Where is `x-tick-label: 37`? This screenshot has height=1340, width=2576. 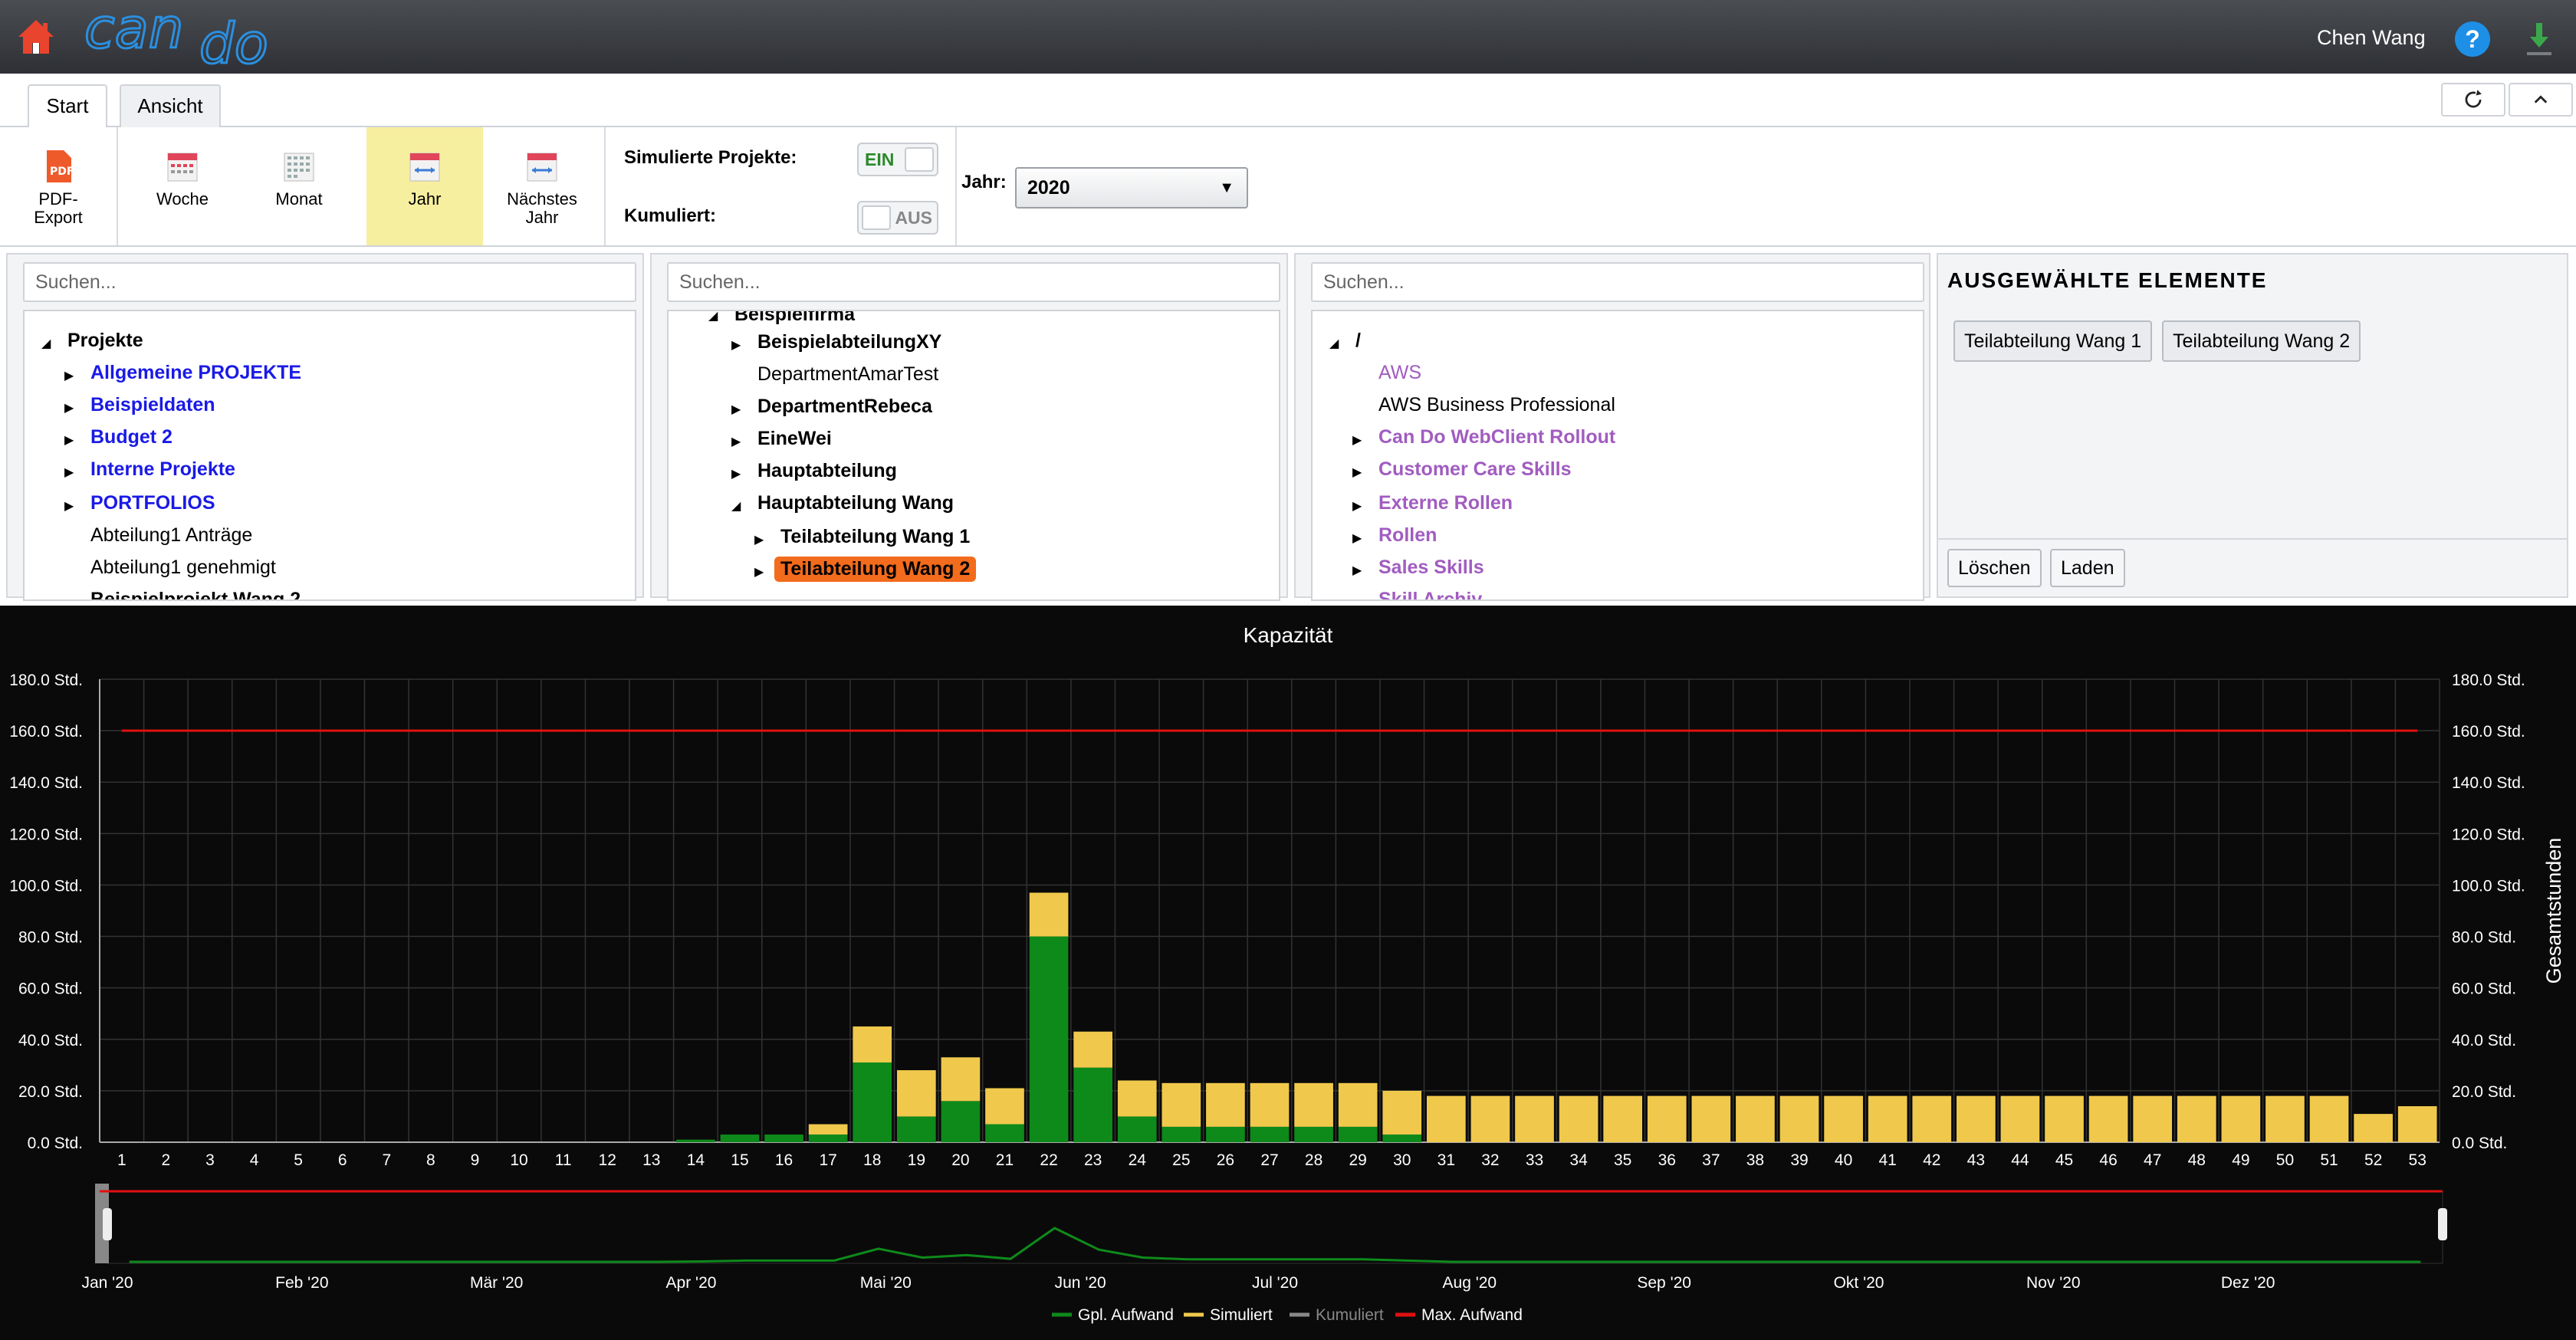 x-tick-label: 37 is located at coordinates (1711, 1160).